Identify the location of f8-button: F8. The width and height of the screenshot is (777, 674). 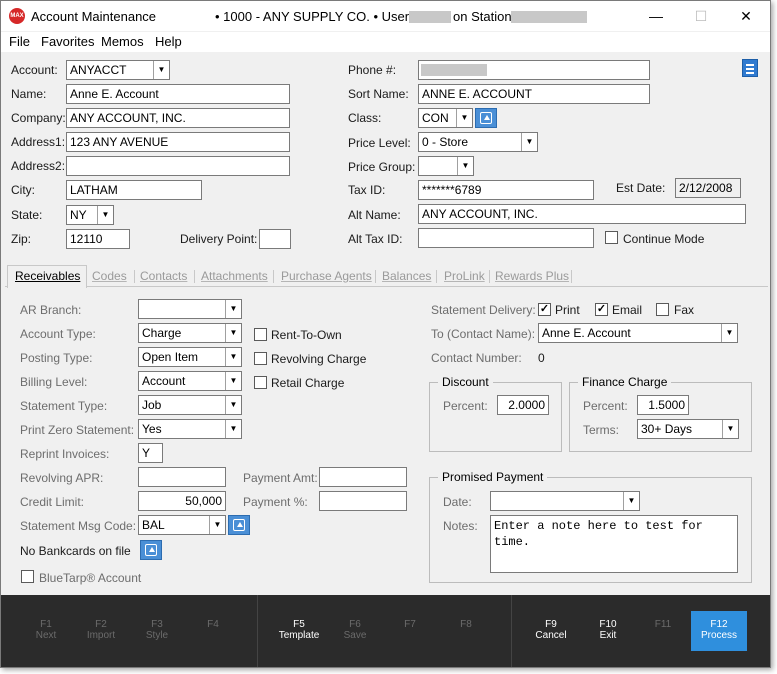
(466, 624).